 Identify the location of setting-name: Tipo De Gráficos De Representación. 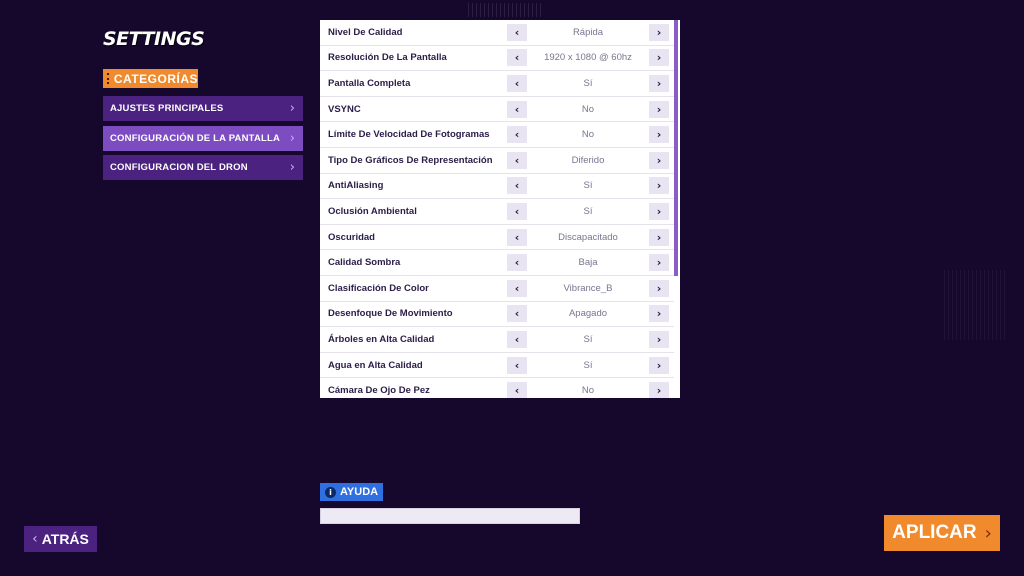
(410, 160).